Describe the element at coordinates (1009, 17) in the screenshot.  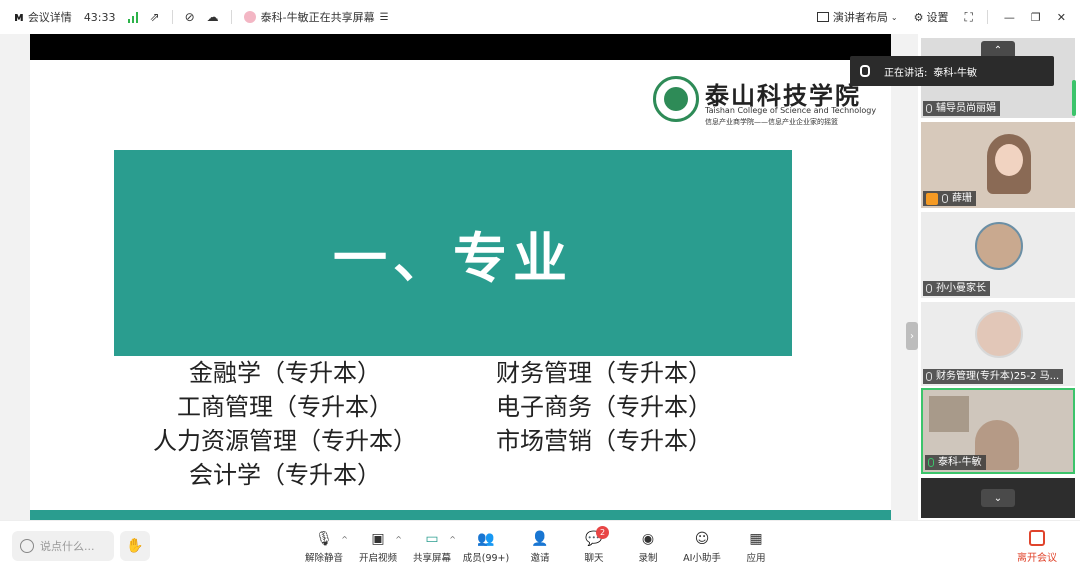
I see `minimize-icon: —` at that location.